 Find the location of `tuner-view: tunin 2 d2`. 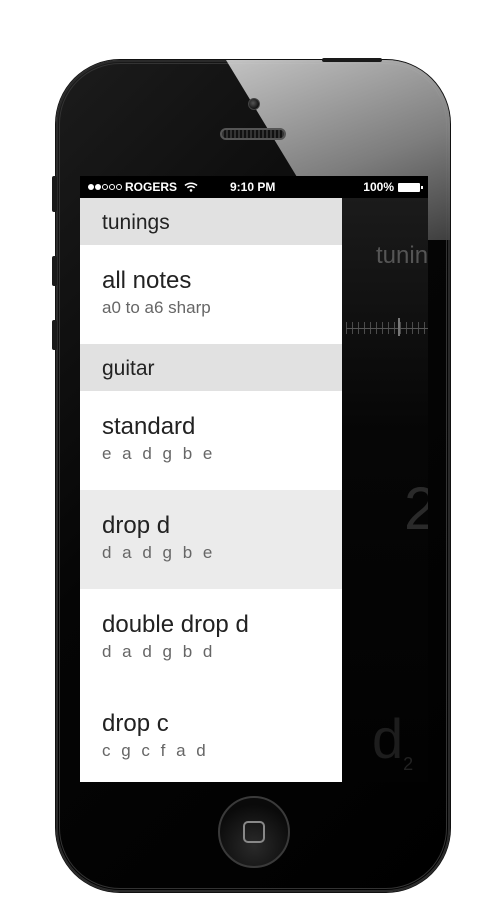

tuner-view: tunin 2 d2 is located at coordinates (385, 490).